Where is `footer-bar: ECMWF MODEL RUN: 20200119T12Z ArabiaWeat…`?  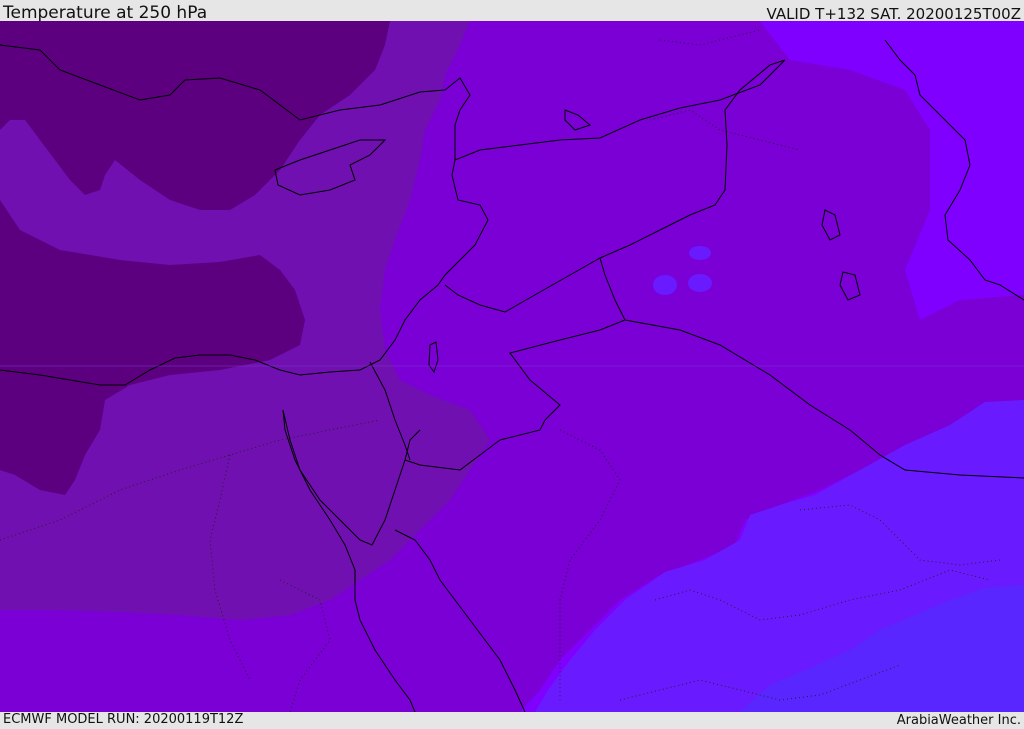 footer-bar: ECMWF MODEL RUN: 20200119T12Z ArabiaWeat… is located at coordinates (512, 720).